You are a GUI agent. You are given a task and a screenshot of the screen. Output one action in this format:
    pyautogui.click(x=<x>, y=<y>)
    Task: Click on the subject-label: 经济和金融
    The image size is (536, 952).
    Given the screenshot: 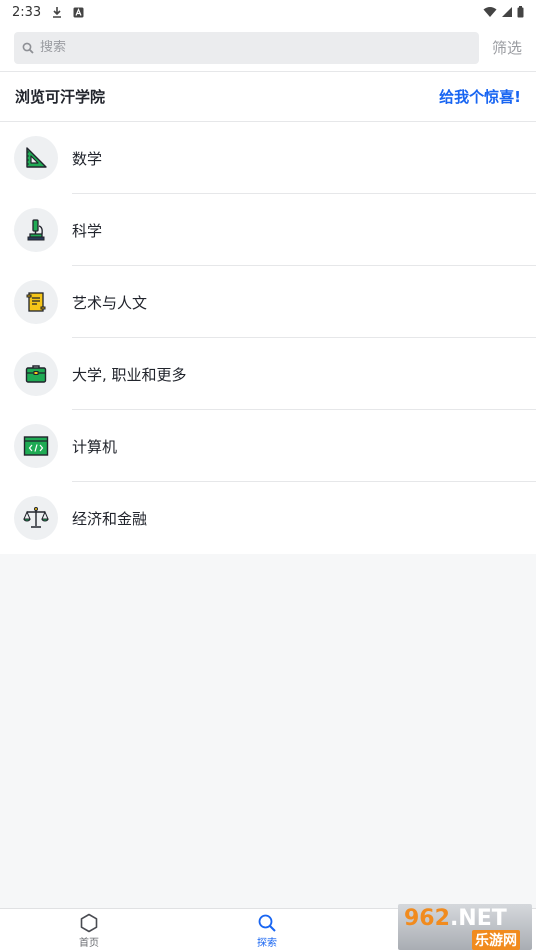 What is the action you would take?
    pyautogui.click(x=110, y=518)
    